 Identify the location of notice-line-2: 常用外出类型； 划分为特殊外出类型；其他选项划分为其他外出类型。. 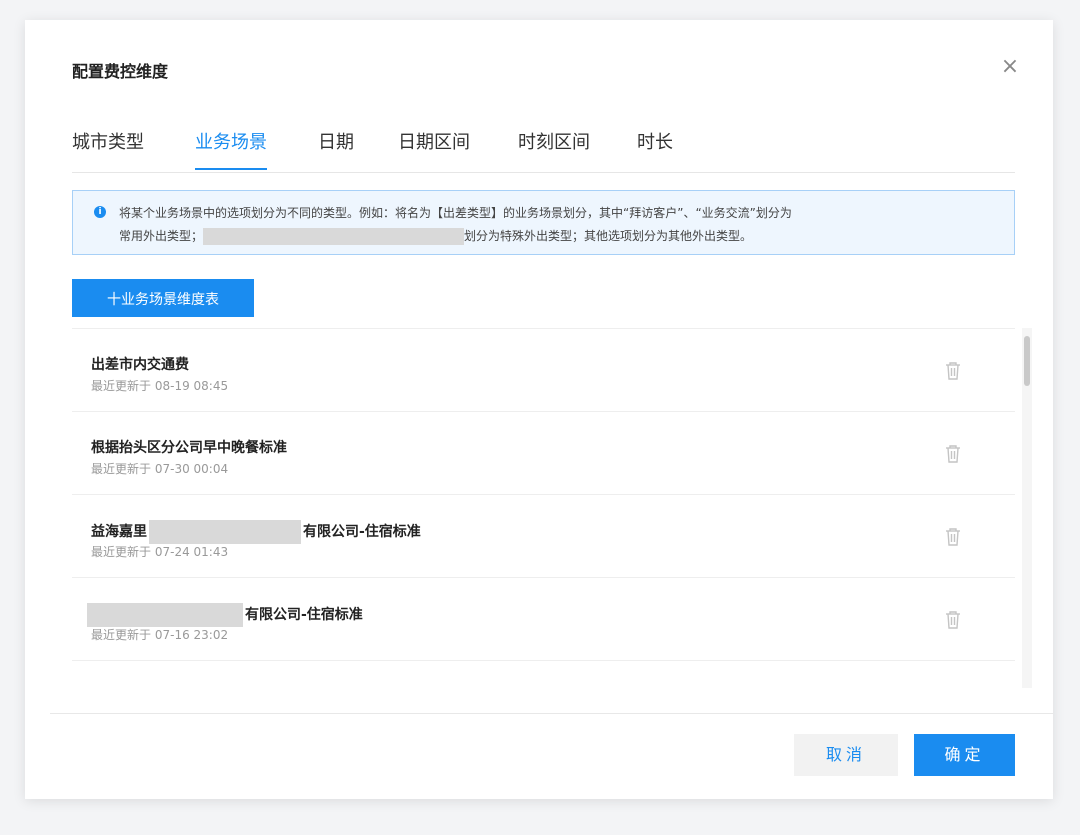
(435, 236).